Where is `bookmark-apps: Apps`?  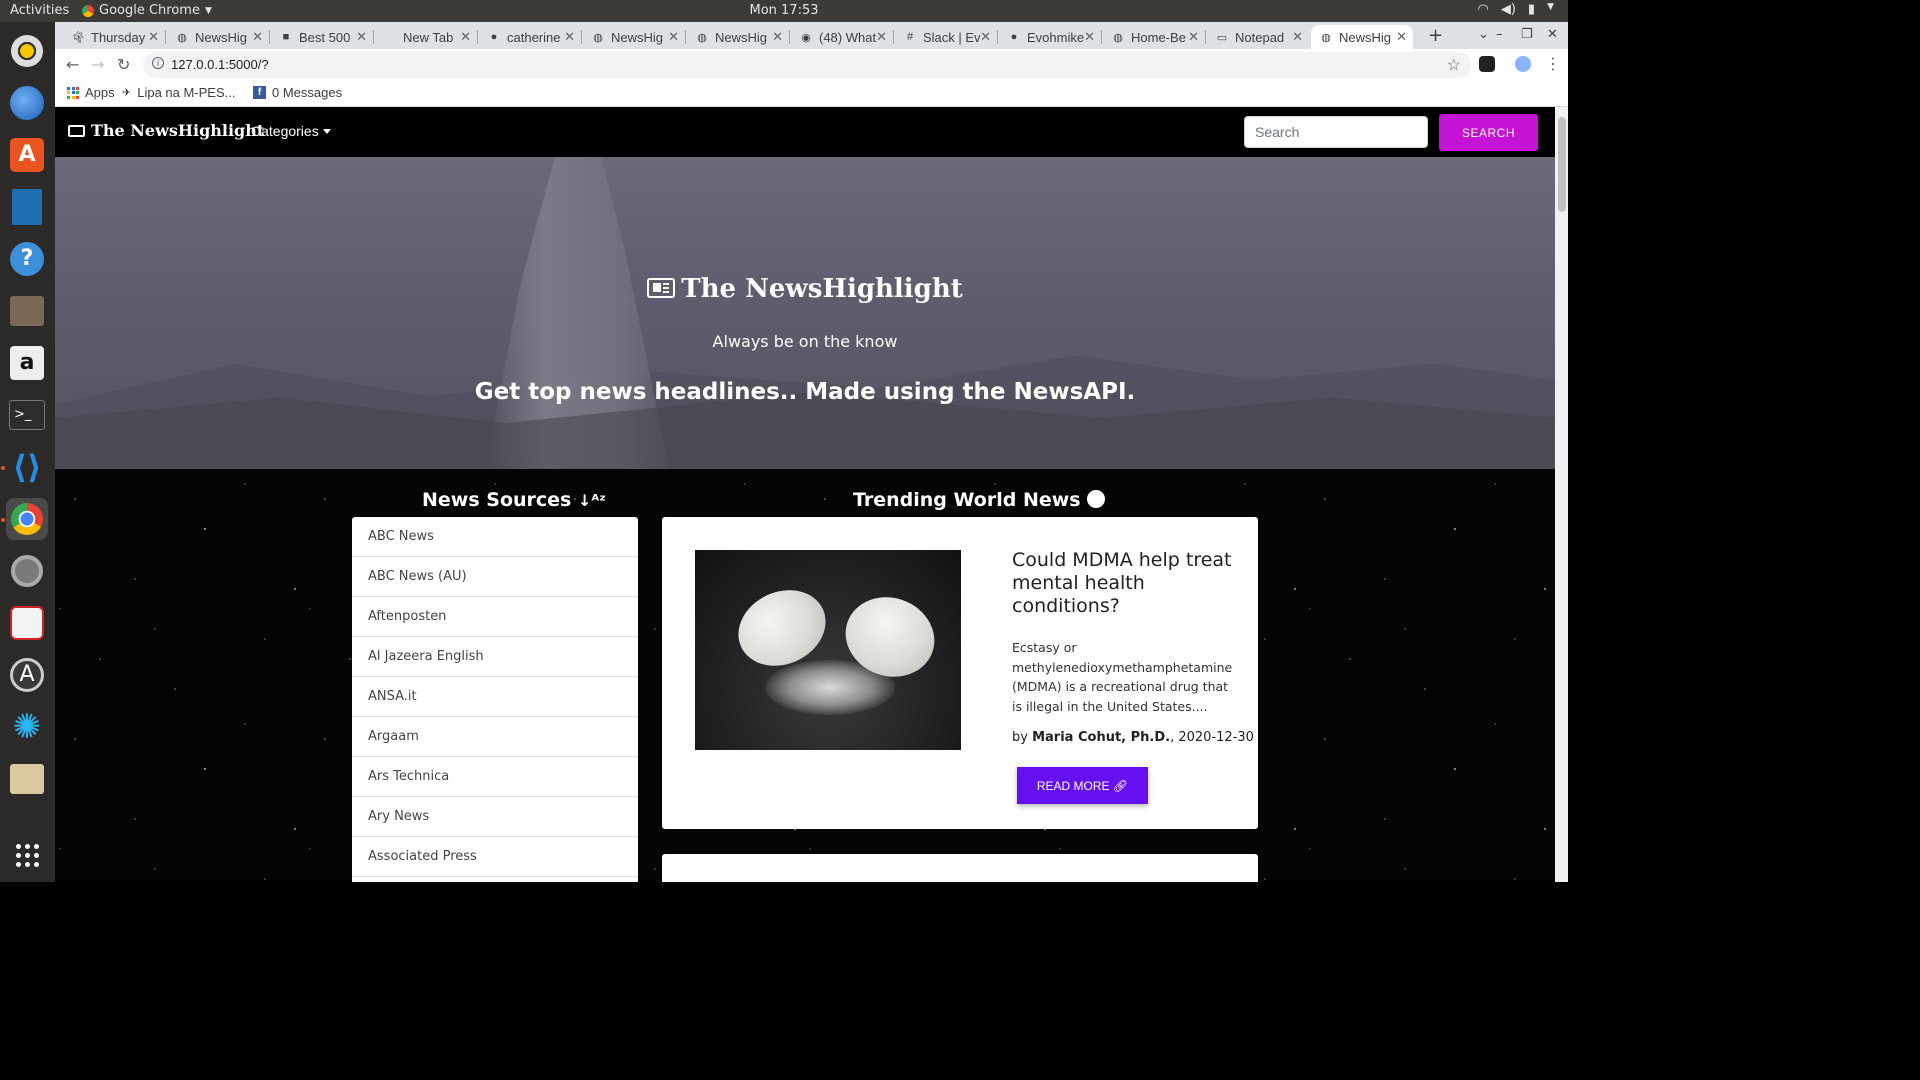 bookmark-apps: Apps is located at coordinates (91, 92).